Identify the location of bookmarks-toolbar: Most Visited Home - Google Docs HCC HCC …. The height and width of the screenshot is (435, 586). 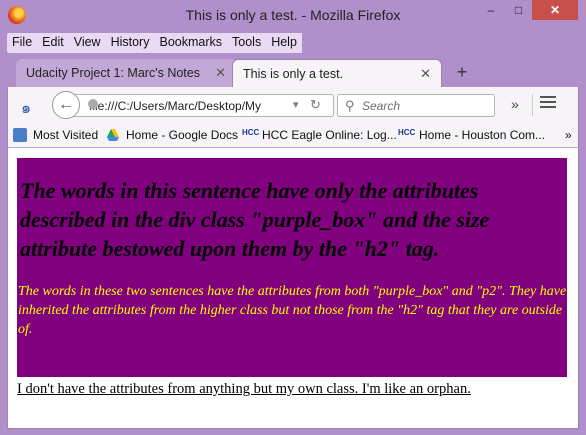
(293, 135).